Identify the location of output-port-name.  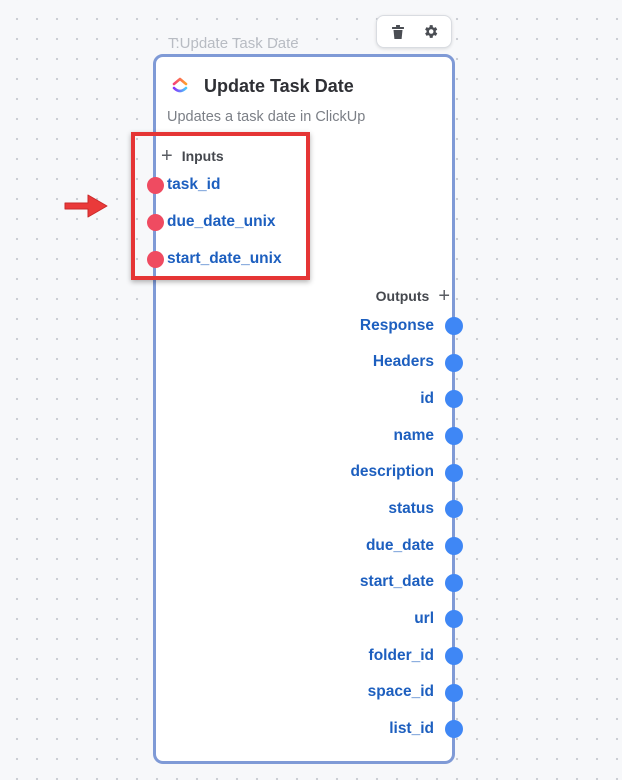
(454, 436).